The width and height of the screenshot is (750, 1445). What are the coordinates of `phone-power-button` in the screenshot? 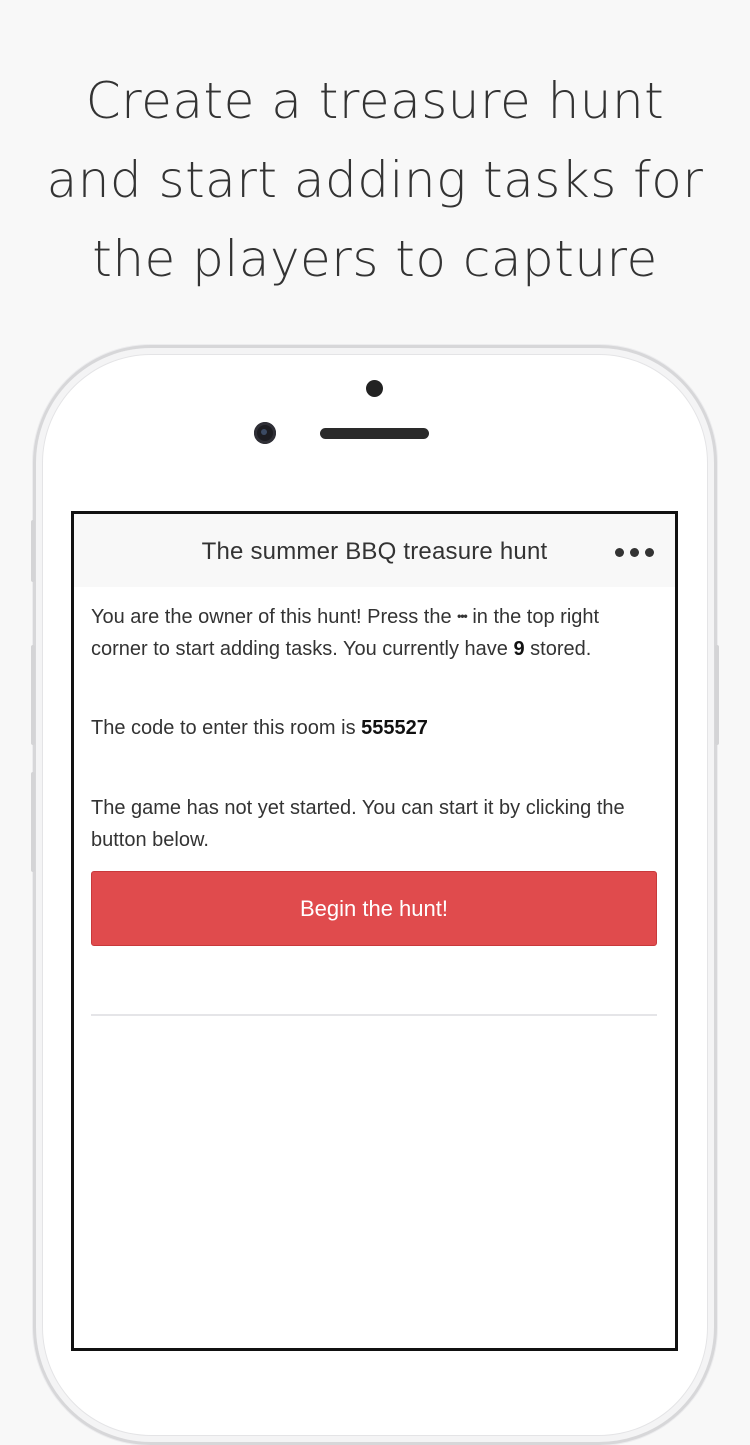 It's located at (717, 695).